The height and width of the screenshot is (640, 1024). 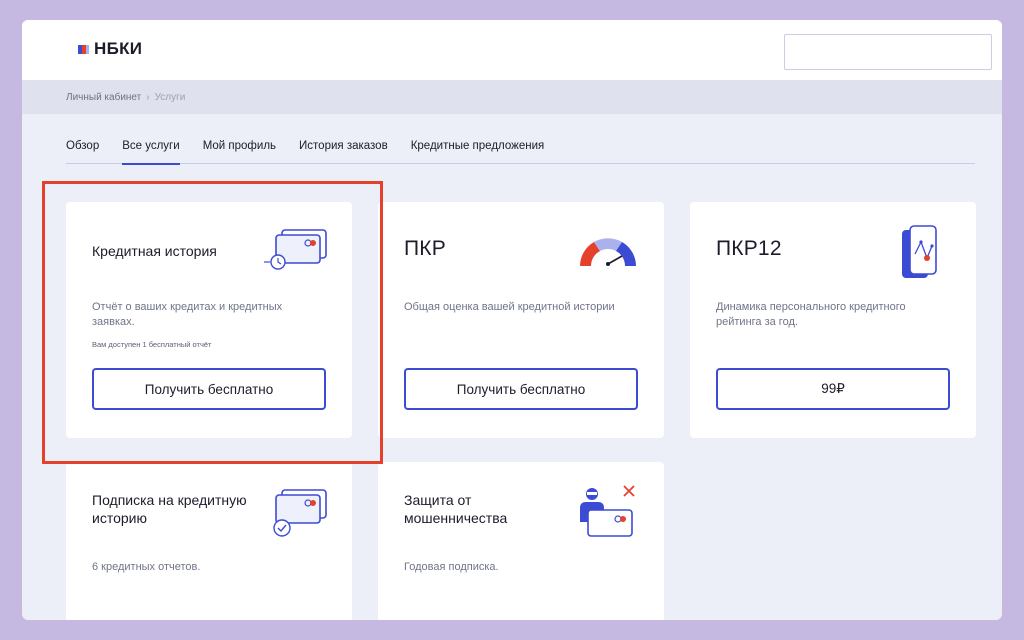 What do you see at coordinates (239, 149) in the screenshot?
I see `tab-my-profile: Мой профиль` at bounding box center [239, 149].